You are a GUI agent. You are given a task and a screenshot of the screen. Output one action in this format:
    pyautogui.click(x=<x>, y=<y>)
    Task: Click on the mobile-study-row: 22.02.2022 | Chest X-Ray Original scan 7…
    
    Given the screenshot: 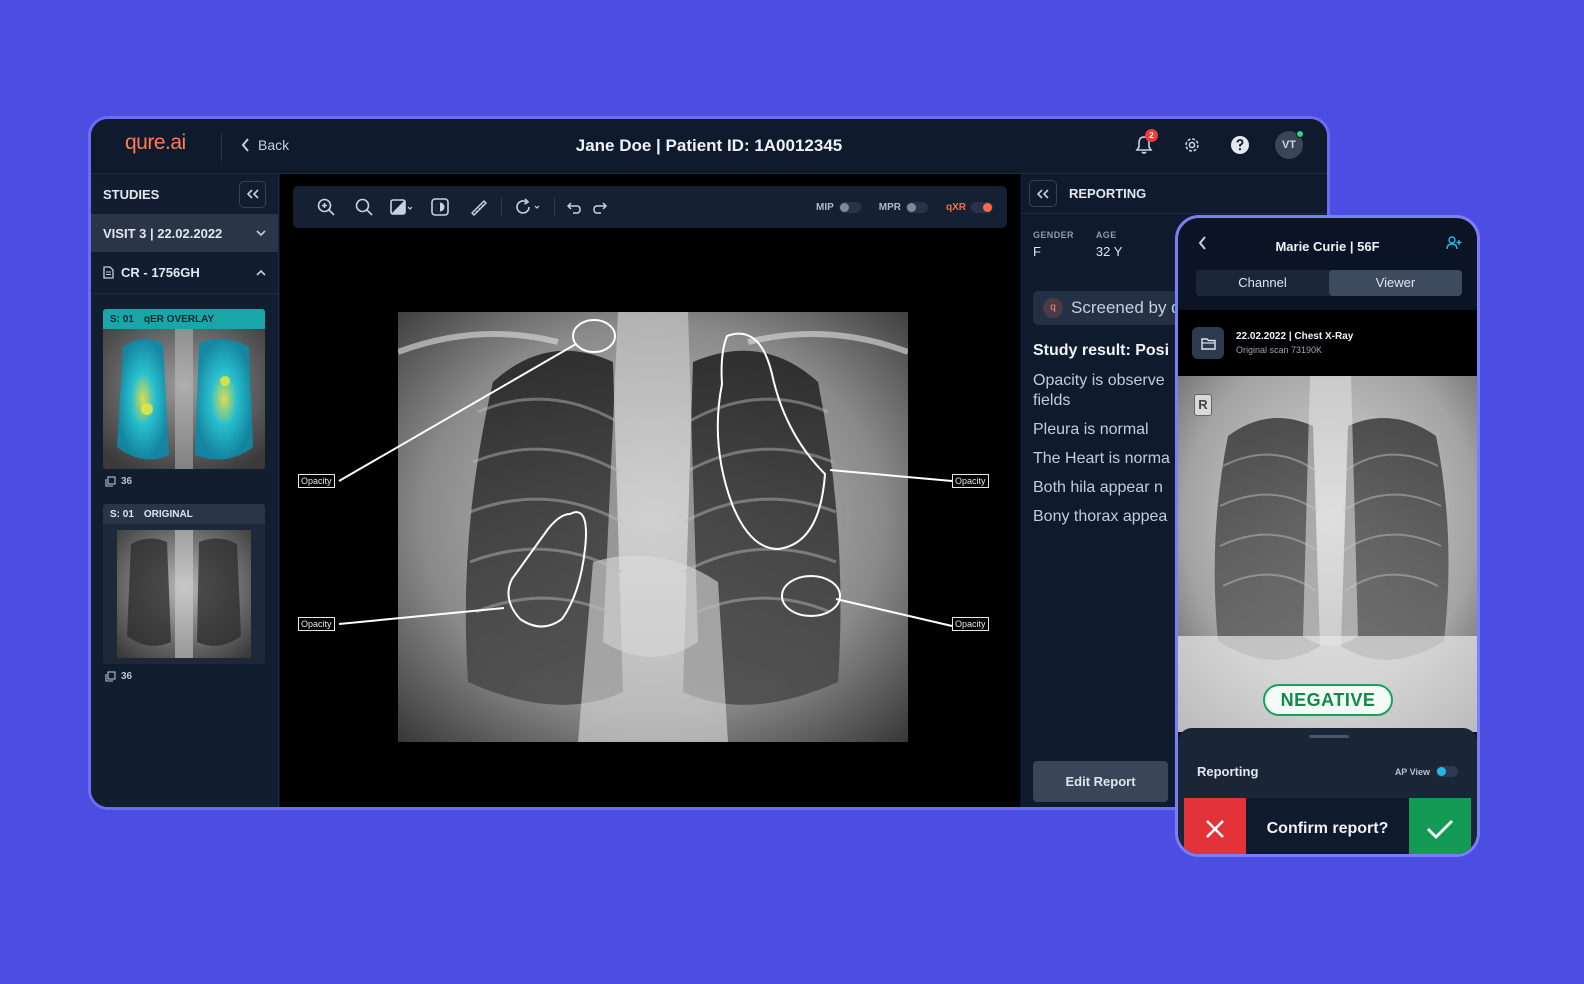 What is the action you would take?
    pyautogui.click(x=1327, y=343)
    